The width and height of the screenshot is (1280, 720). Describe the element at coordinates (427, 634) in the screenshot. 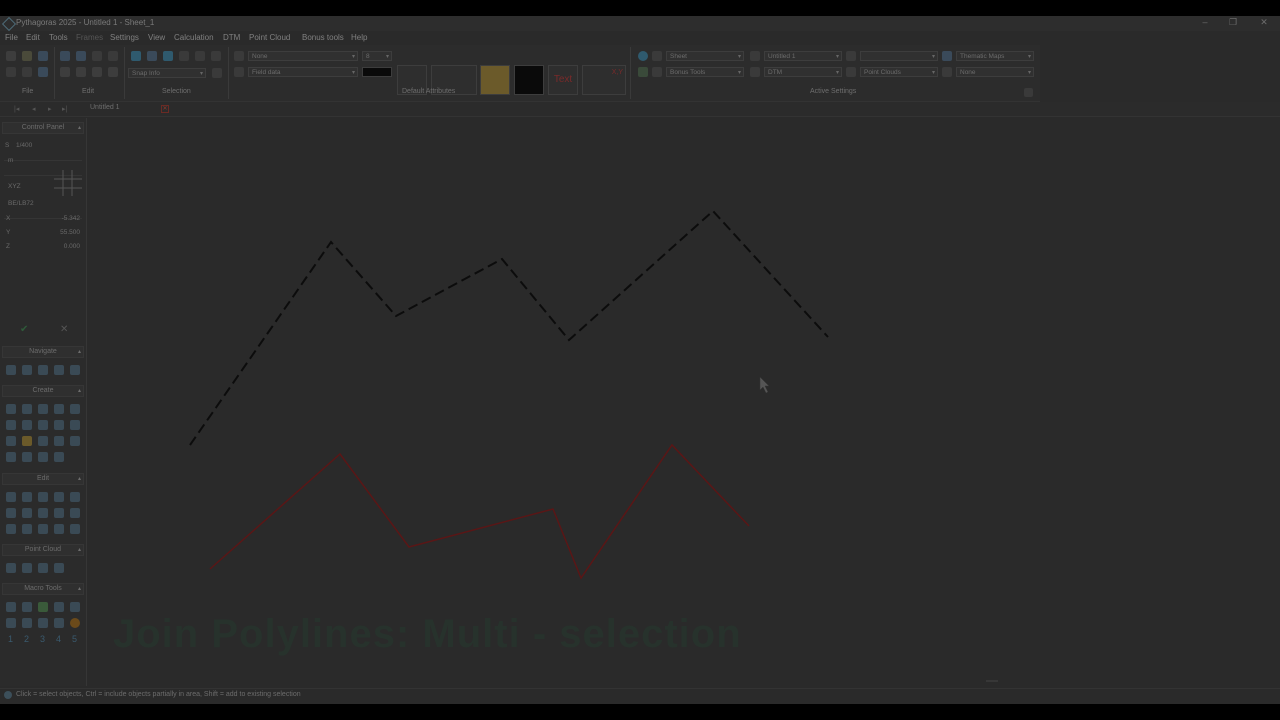

I see `video-overlay-title: Join Polylines: Multi - selection` at that location.